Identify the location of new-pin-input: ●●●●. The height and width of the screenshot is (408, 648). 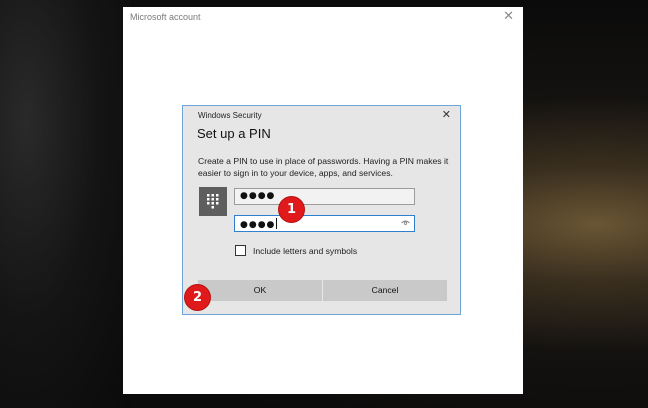
(324, 196).